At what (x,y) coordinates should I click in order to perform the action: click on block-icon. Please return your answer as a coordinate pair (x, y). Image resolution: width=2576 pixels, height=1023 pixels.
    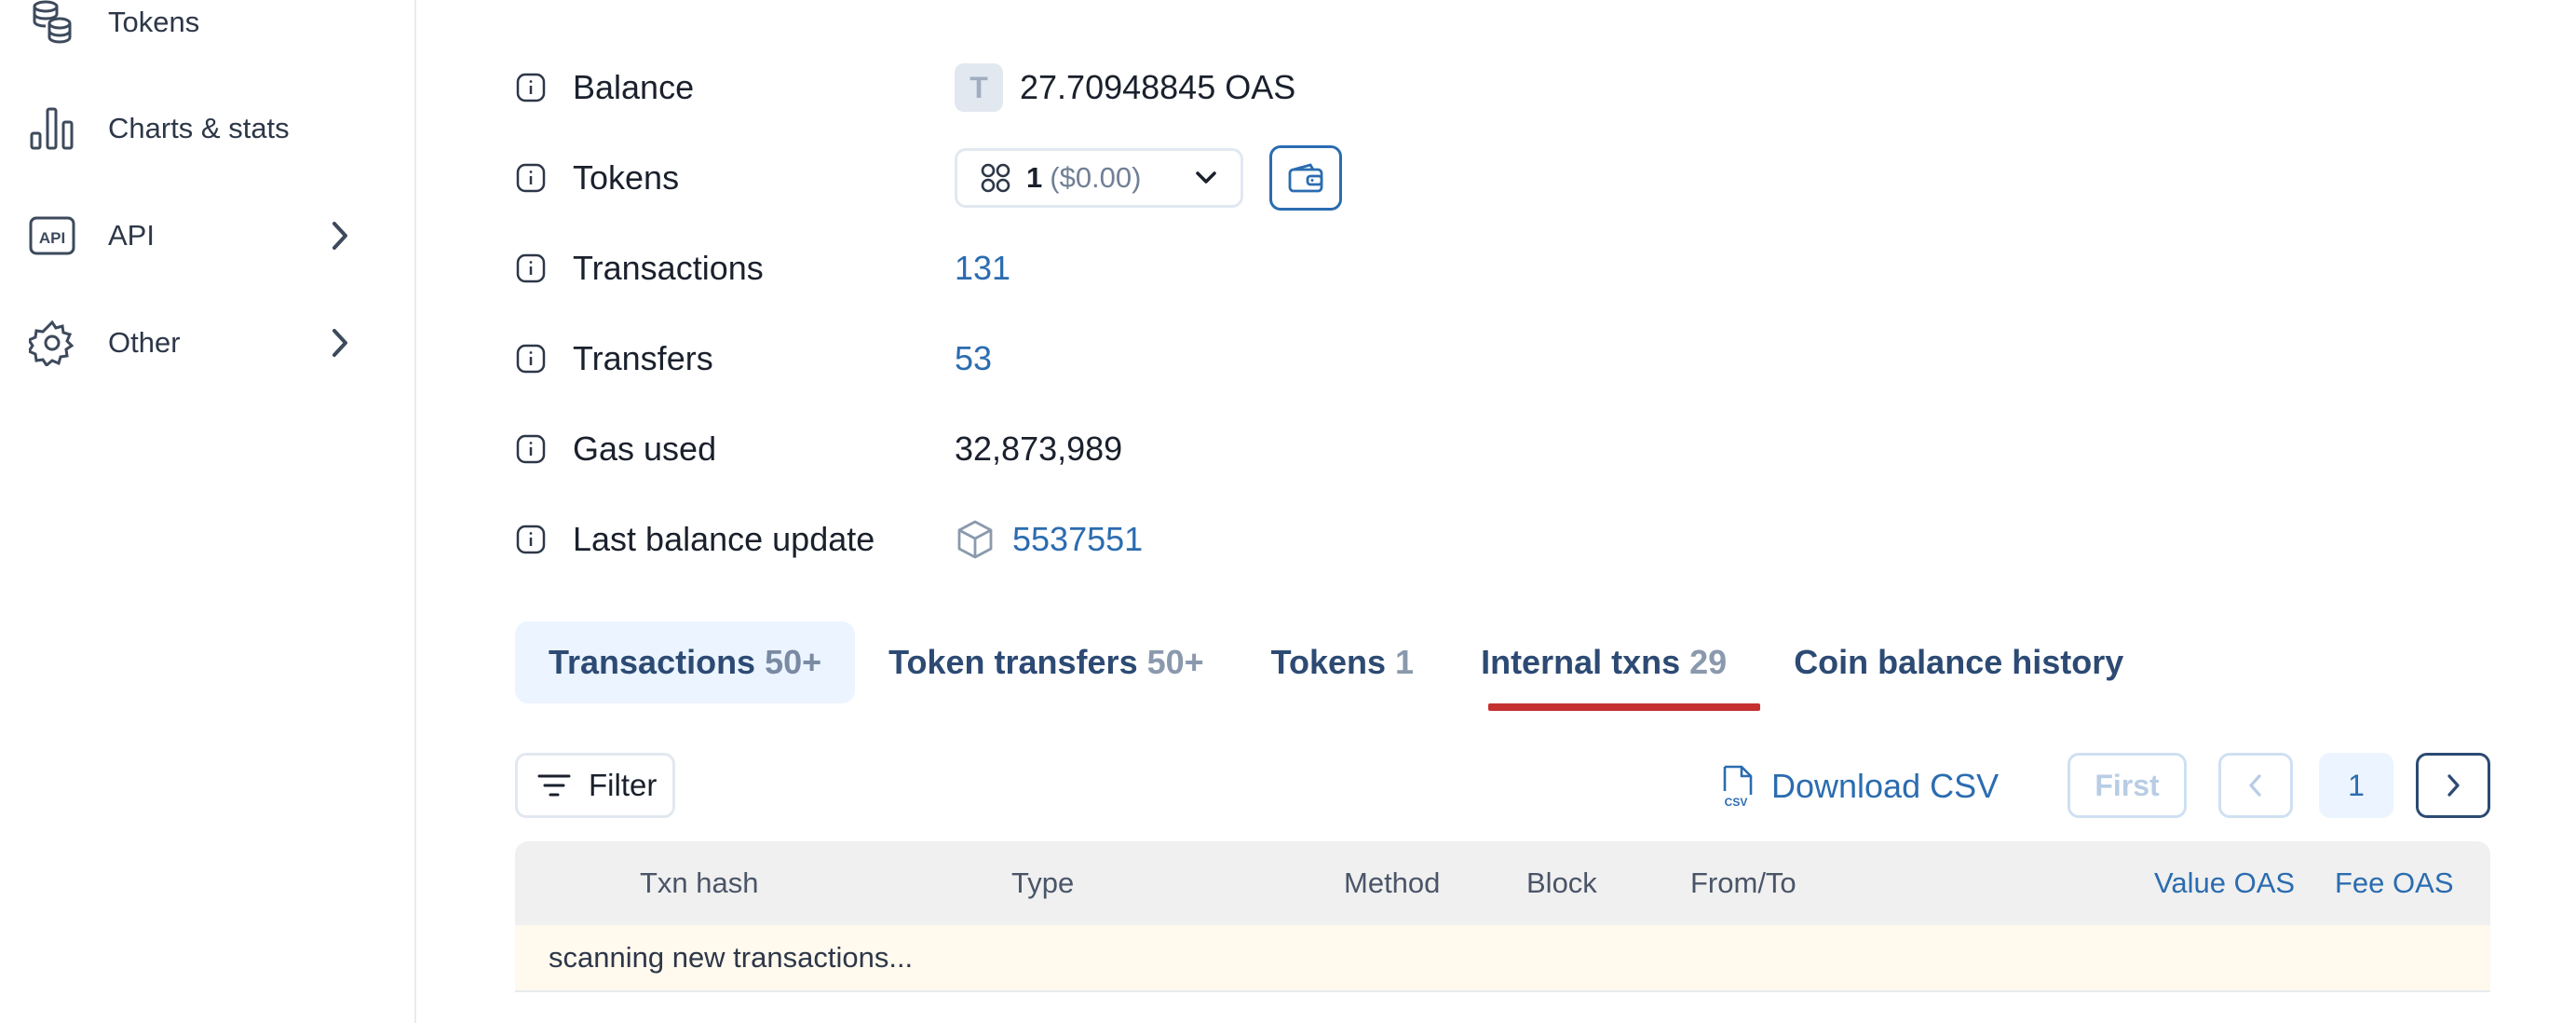
    Looking at the image, I should click on (975, 539).